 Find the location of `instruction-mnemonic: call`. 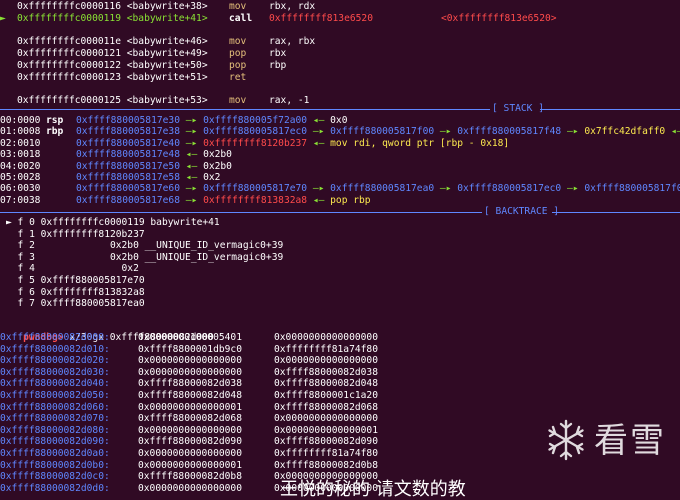

instruction-mnemonic: call is located at coordinates (241, 18).